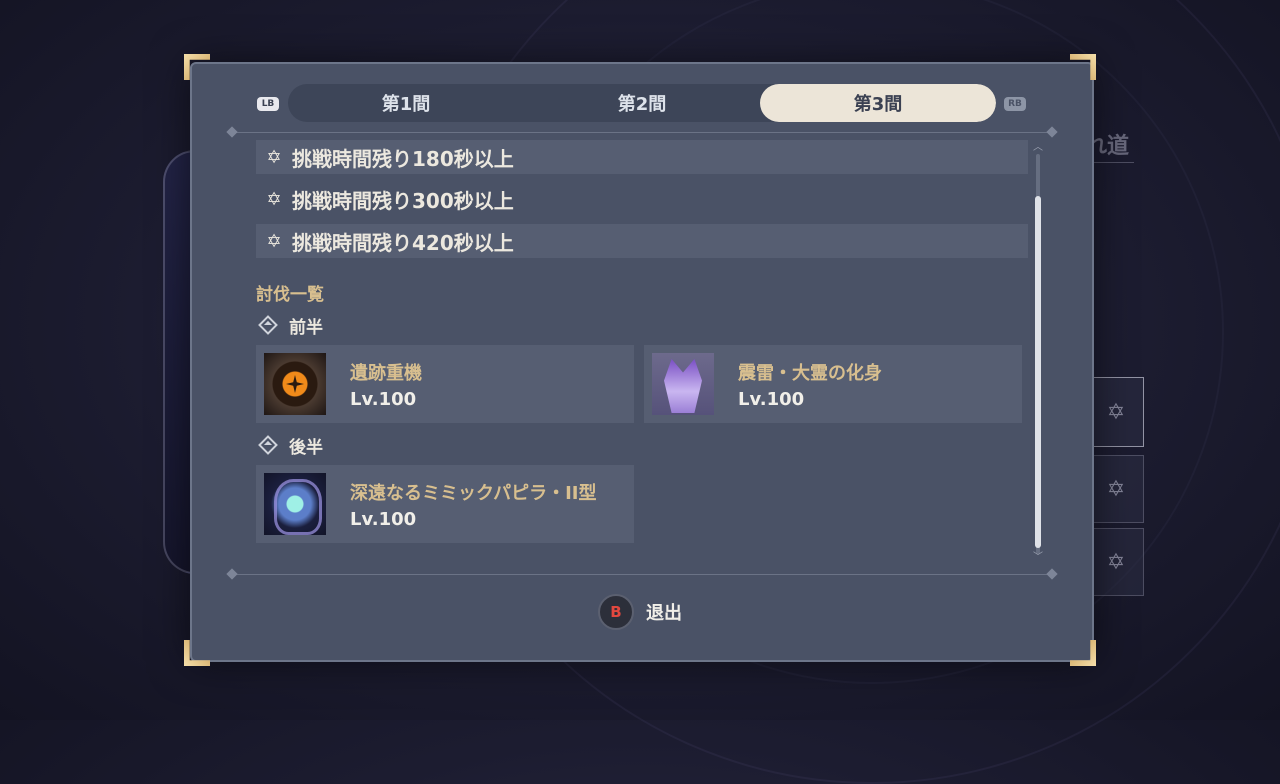 This screenshot has height=784, width=1280. What do you see at coordinates (1111, 162) in the screenshot?
I see `background-underline` at bounding box center [1111, 162].